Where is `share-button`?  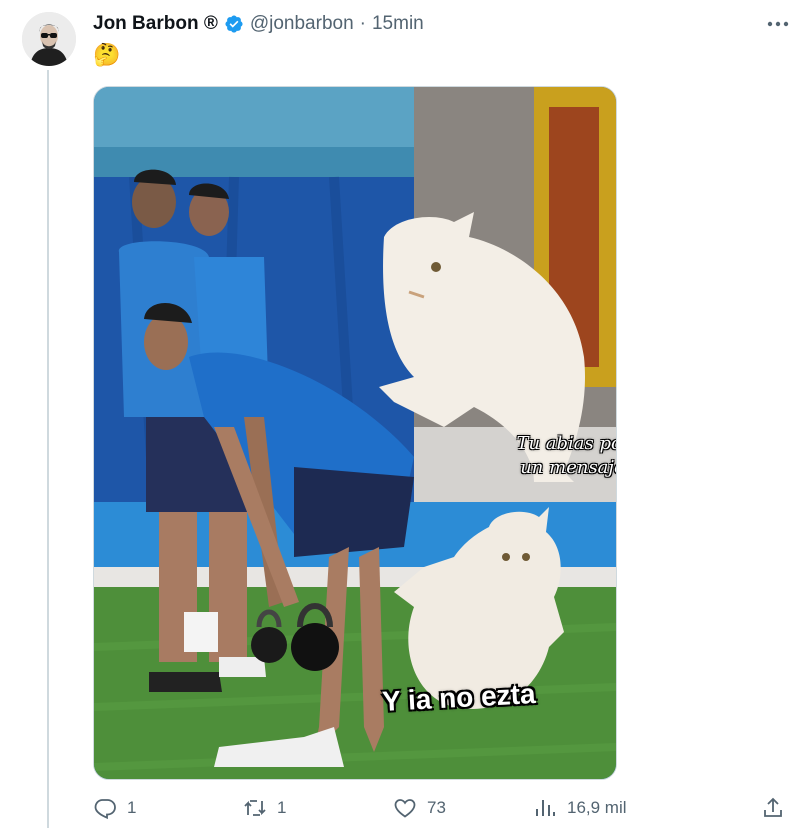 share-button is located at coordinates (773, 808).